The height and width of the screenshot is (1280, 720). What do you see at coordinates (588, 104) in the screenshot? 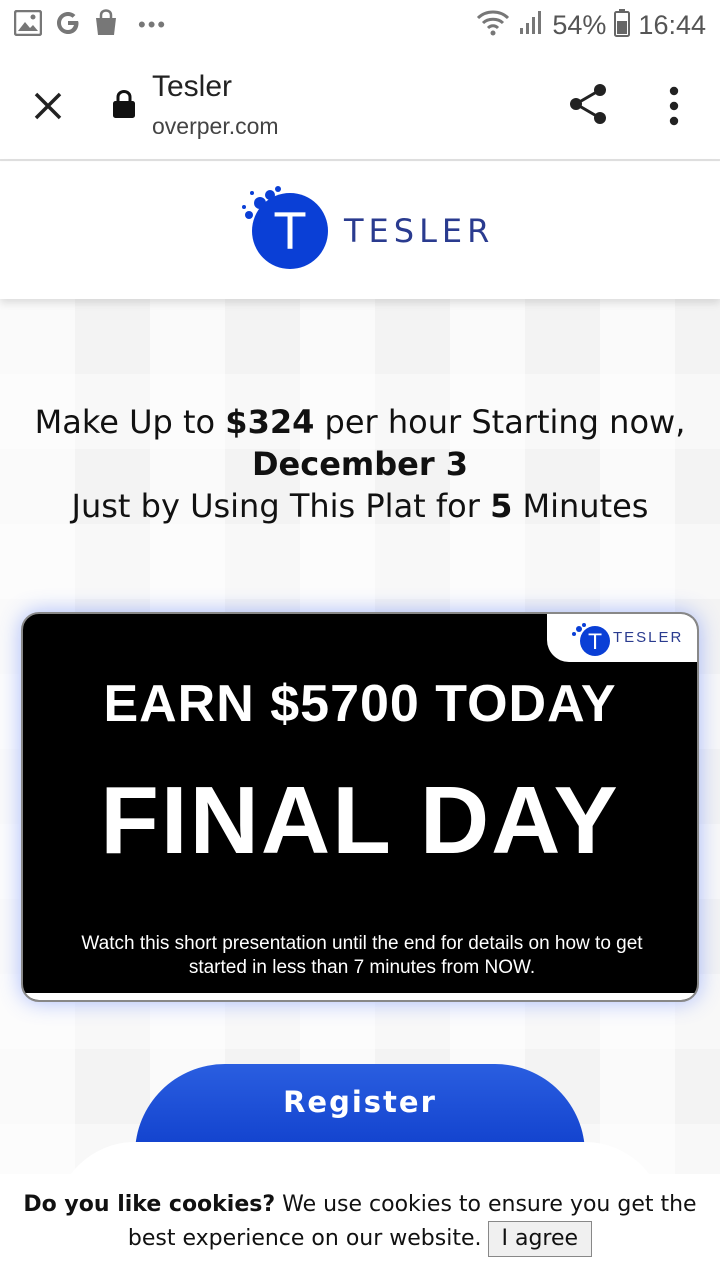
I see `share-icon` at bounding box center [588, 104].